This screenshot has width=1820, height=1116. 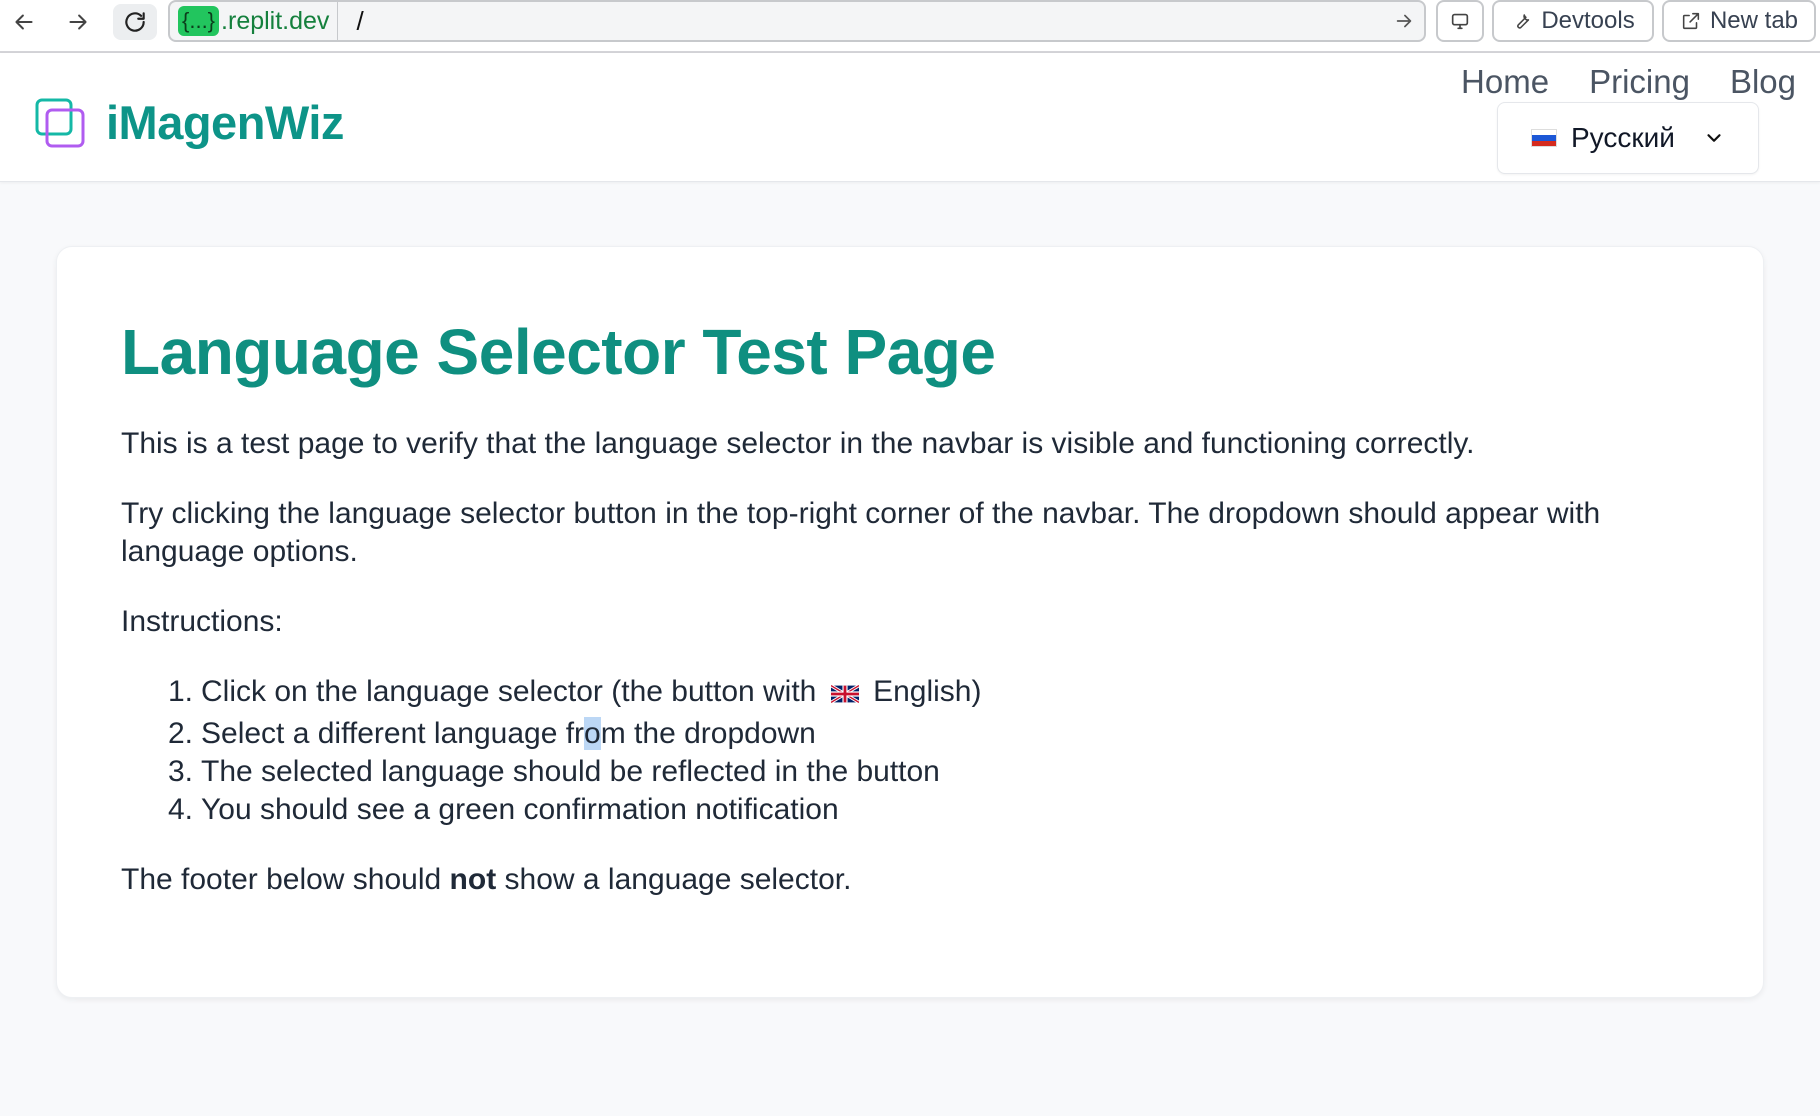 I want to click on list-number: 4., so click(x=180, y=809).